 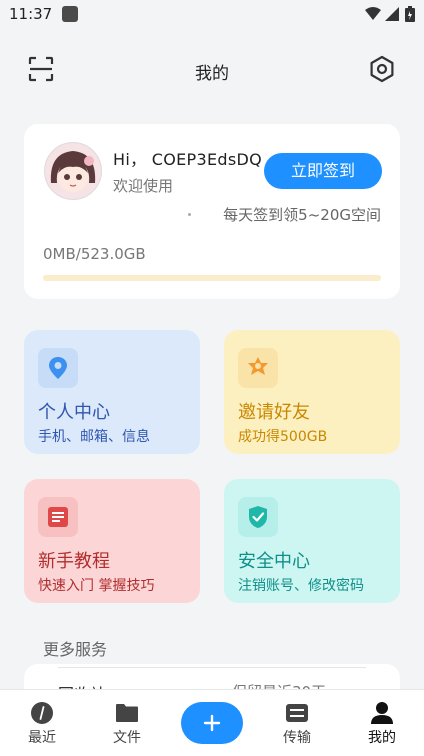 I want to click on storage-progress-bar, so click(x=212, y=278).